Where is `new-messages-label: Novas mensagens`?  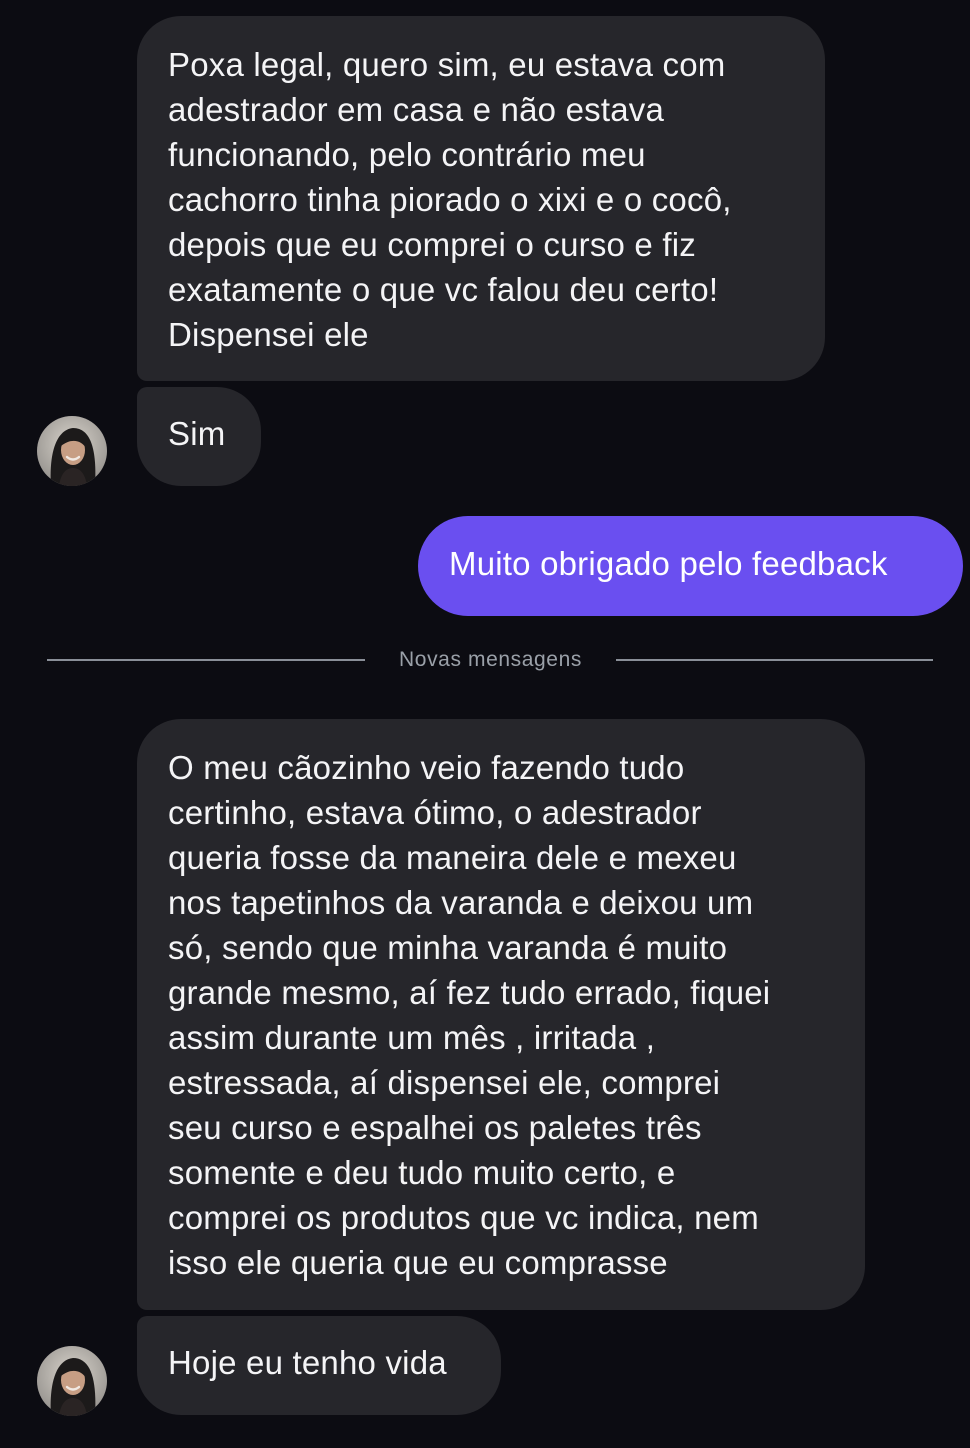
new-messages-label: Novas mensagens is located at coordinates (490, 659).